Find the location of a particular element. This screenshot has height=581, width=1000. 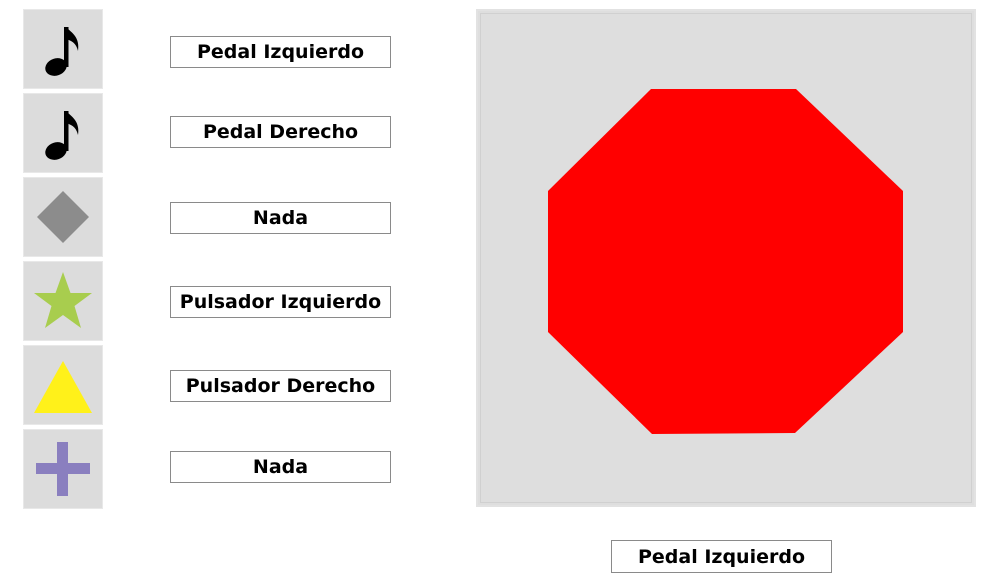

mapping-label: Pedal Izquierdo is located at coordinates (280, 52).